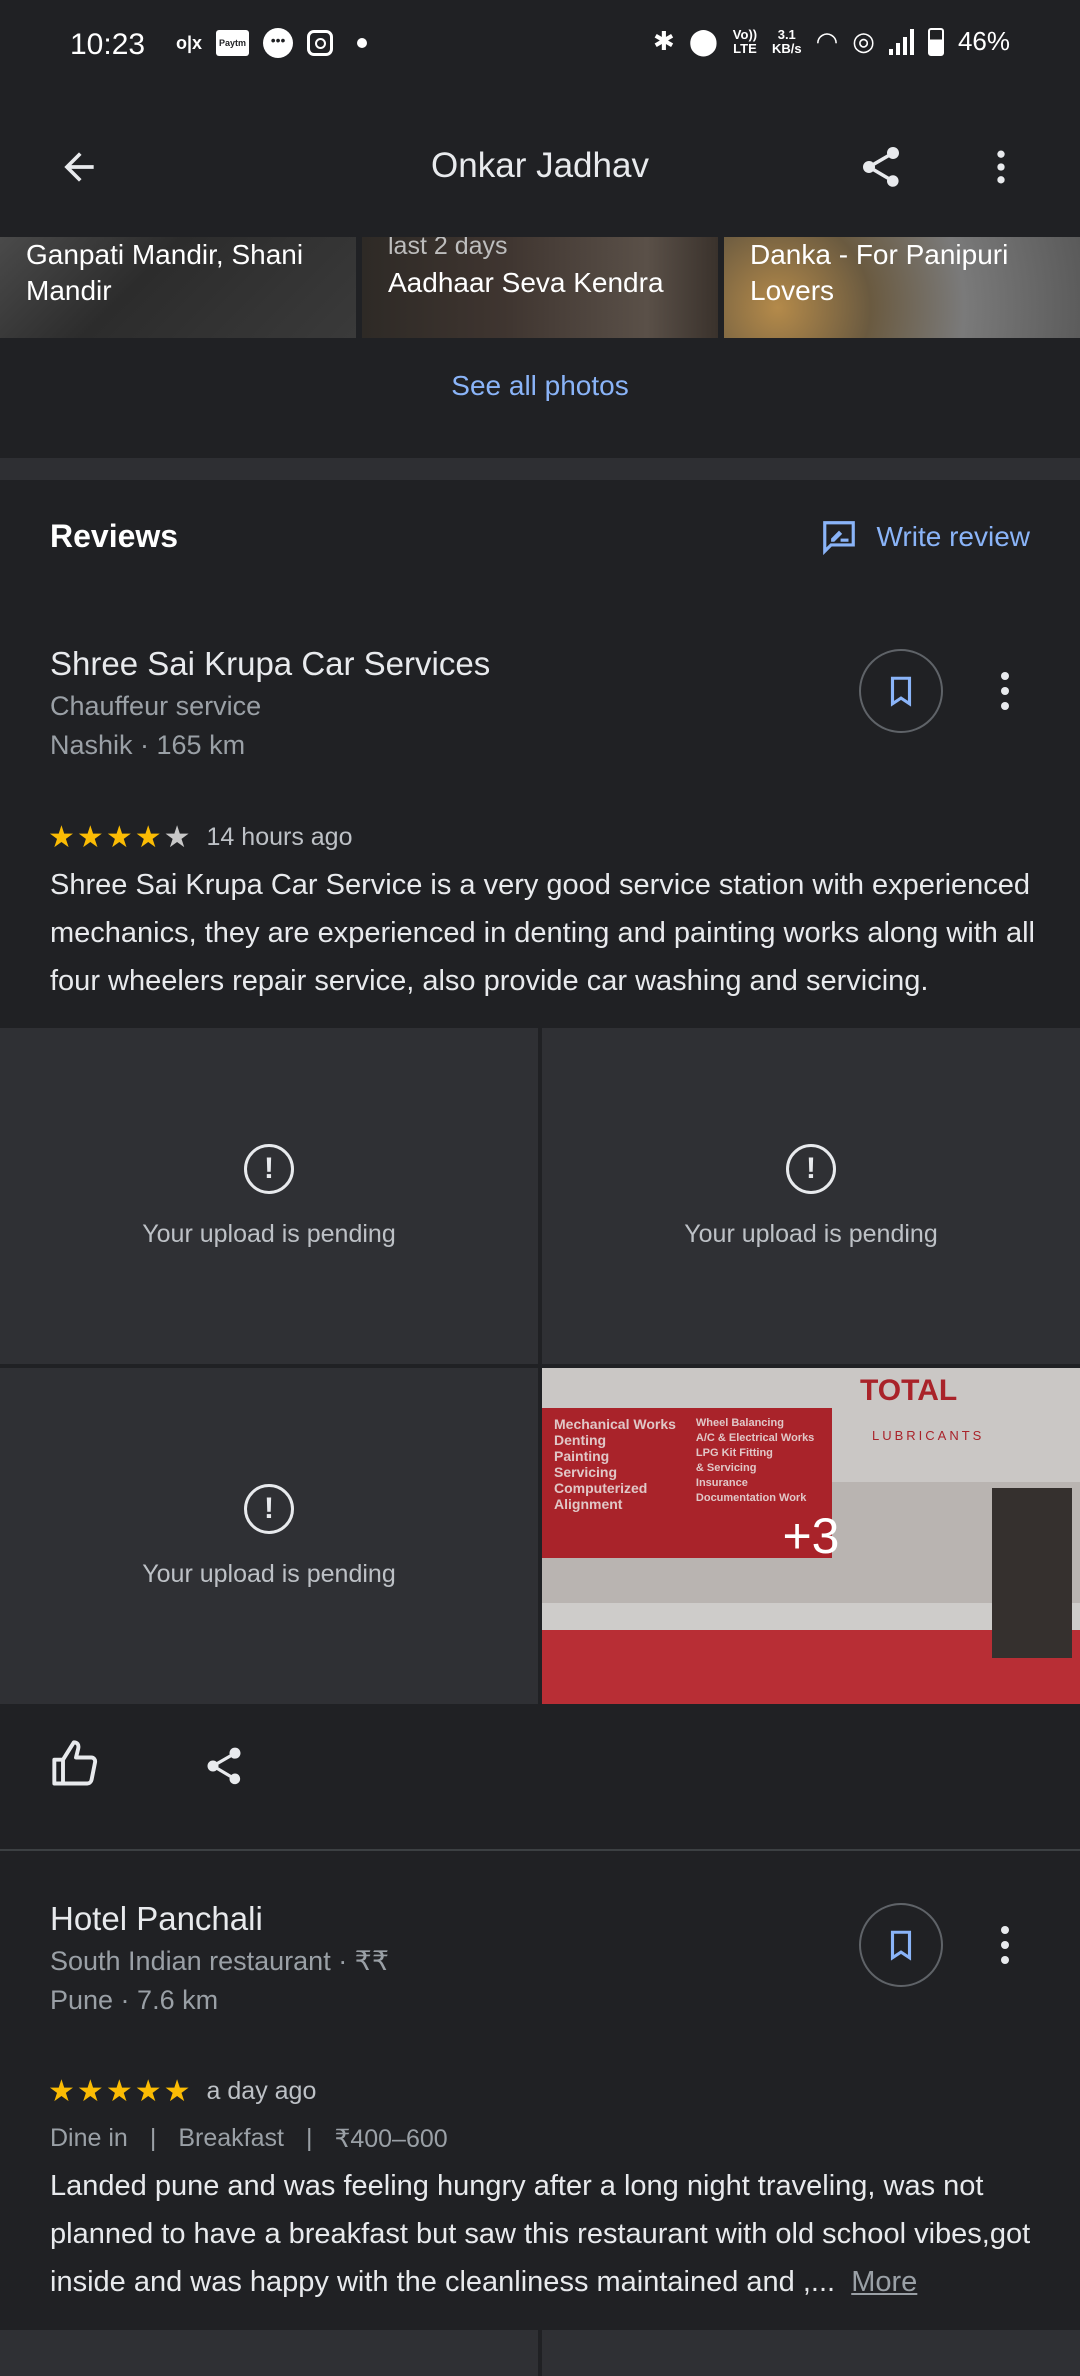 This screenshot has height=2376, width=1080. I want to click on more-options-button, so click(1001, 167).